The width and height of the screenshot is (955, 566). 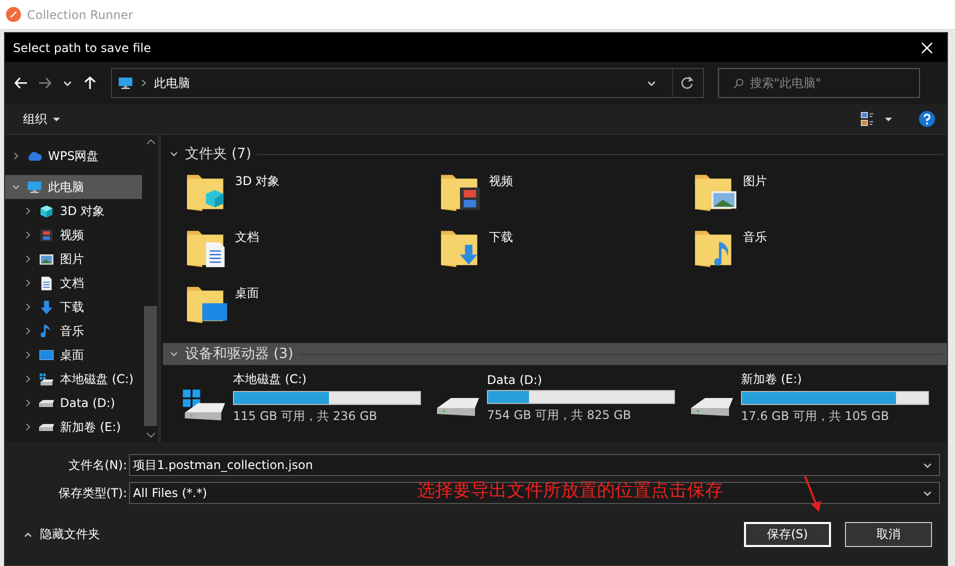 I want to click on tree-item-label: 图片, so click(x=72, y=259).